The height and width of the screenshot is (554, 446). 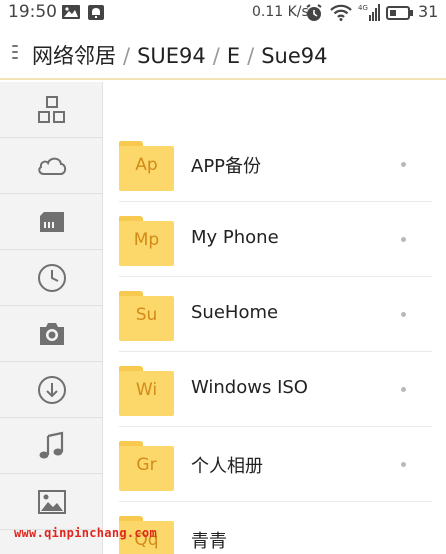 What do you see at coordinates (294, 56) in the screenshot?
I see `breadcrumb-item-current: Sue94` at bounding box center [294, 56].